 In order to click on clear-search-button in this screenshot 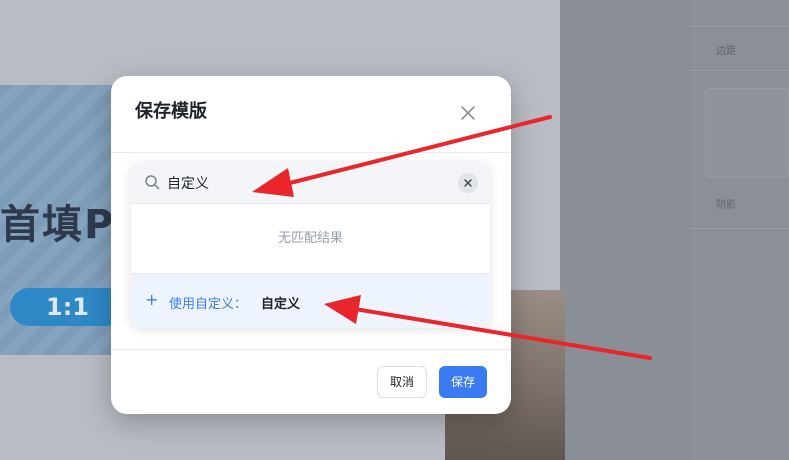, I will do `click(468, 183)`.